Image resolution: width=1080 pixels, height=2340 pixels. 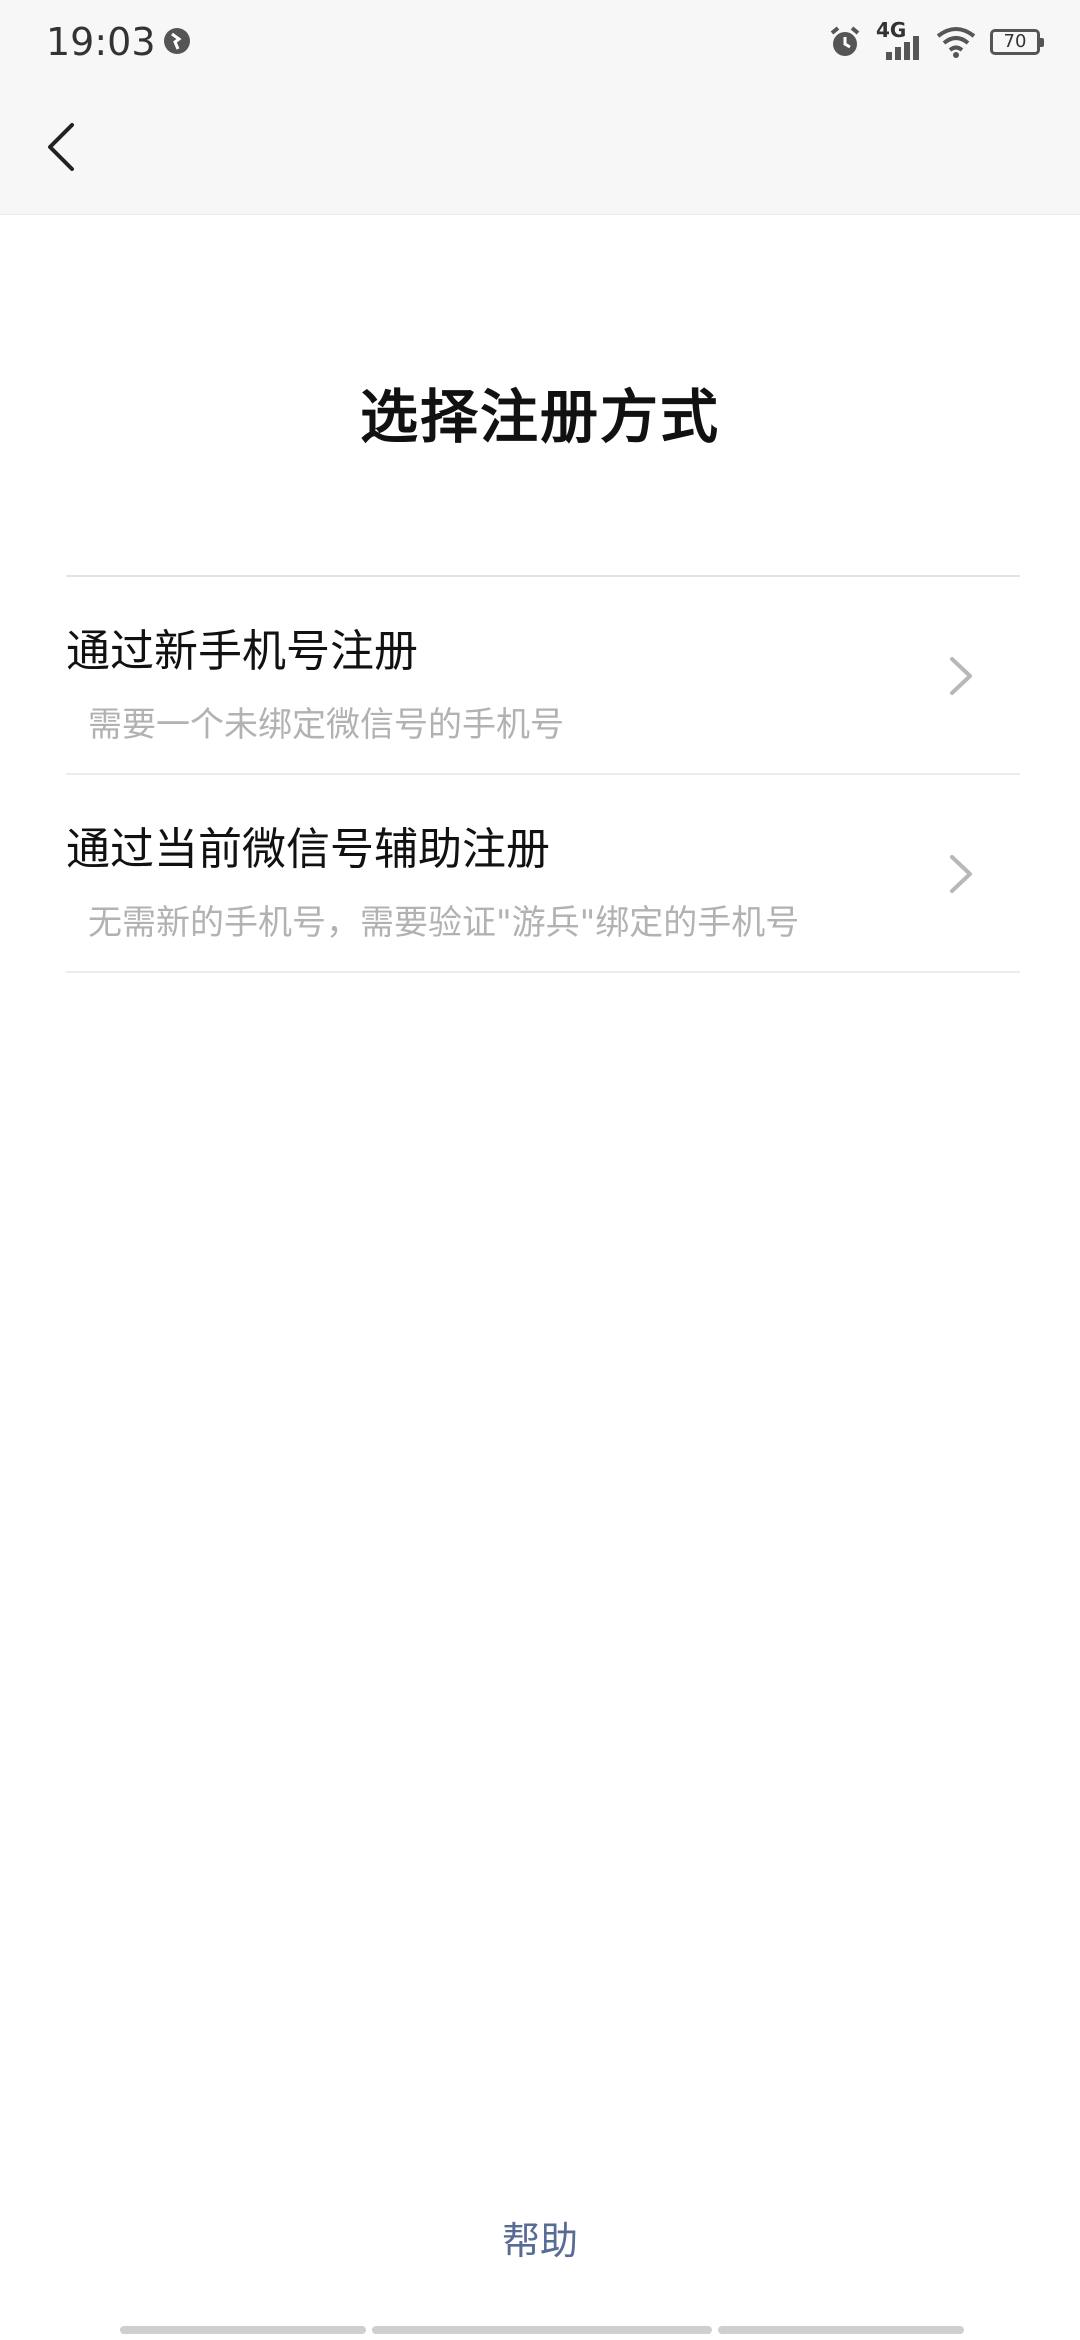 I want to click on nav-bar, so click(x=540, y=149).